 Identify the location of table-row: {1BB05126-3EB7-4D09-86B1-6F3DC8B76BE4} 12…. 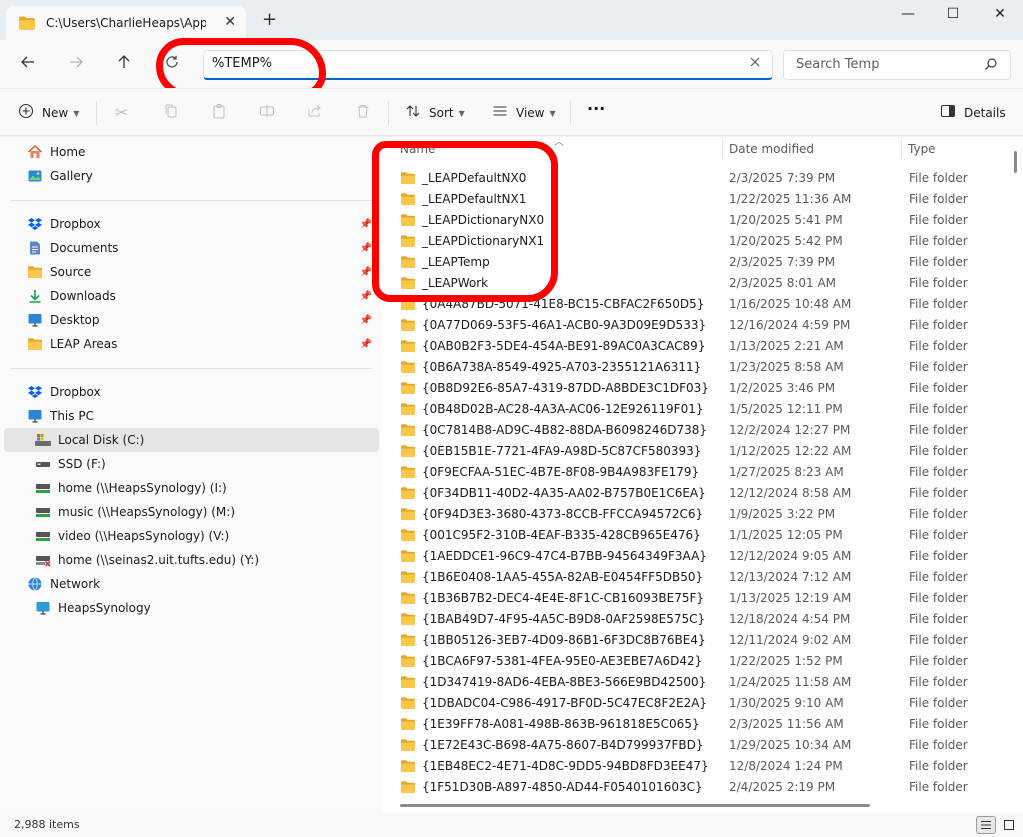
(696, 639).